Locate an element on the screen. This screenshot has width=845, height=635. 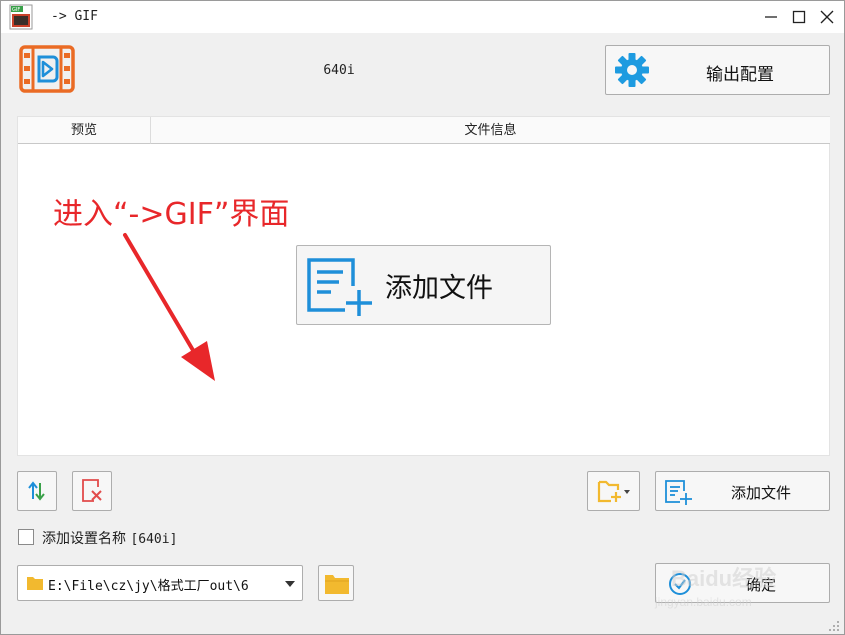
annotation-text: 进入“->GIF”界面 is located at coordinates (171, 214).